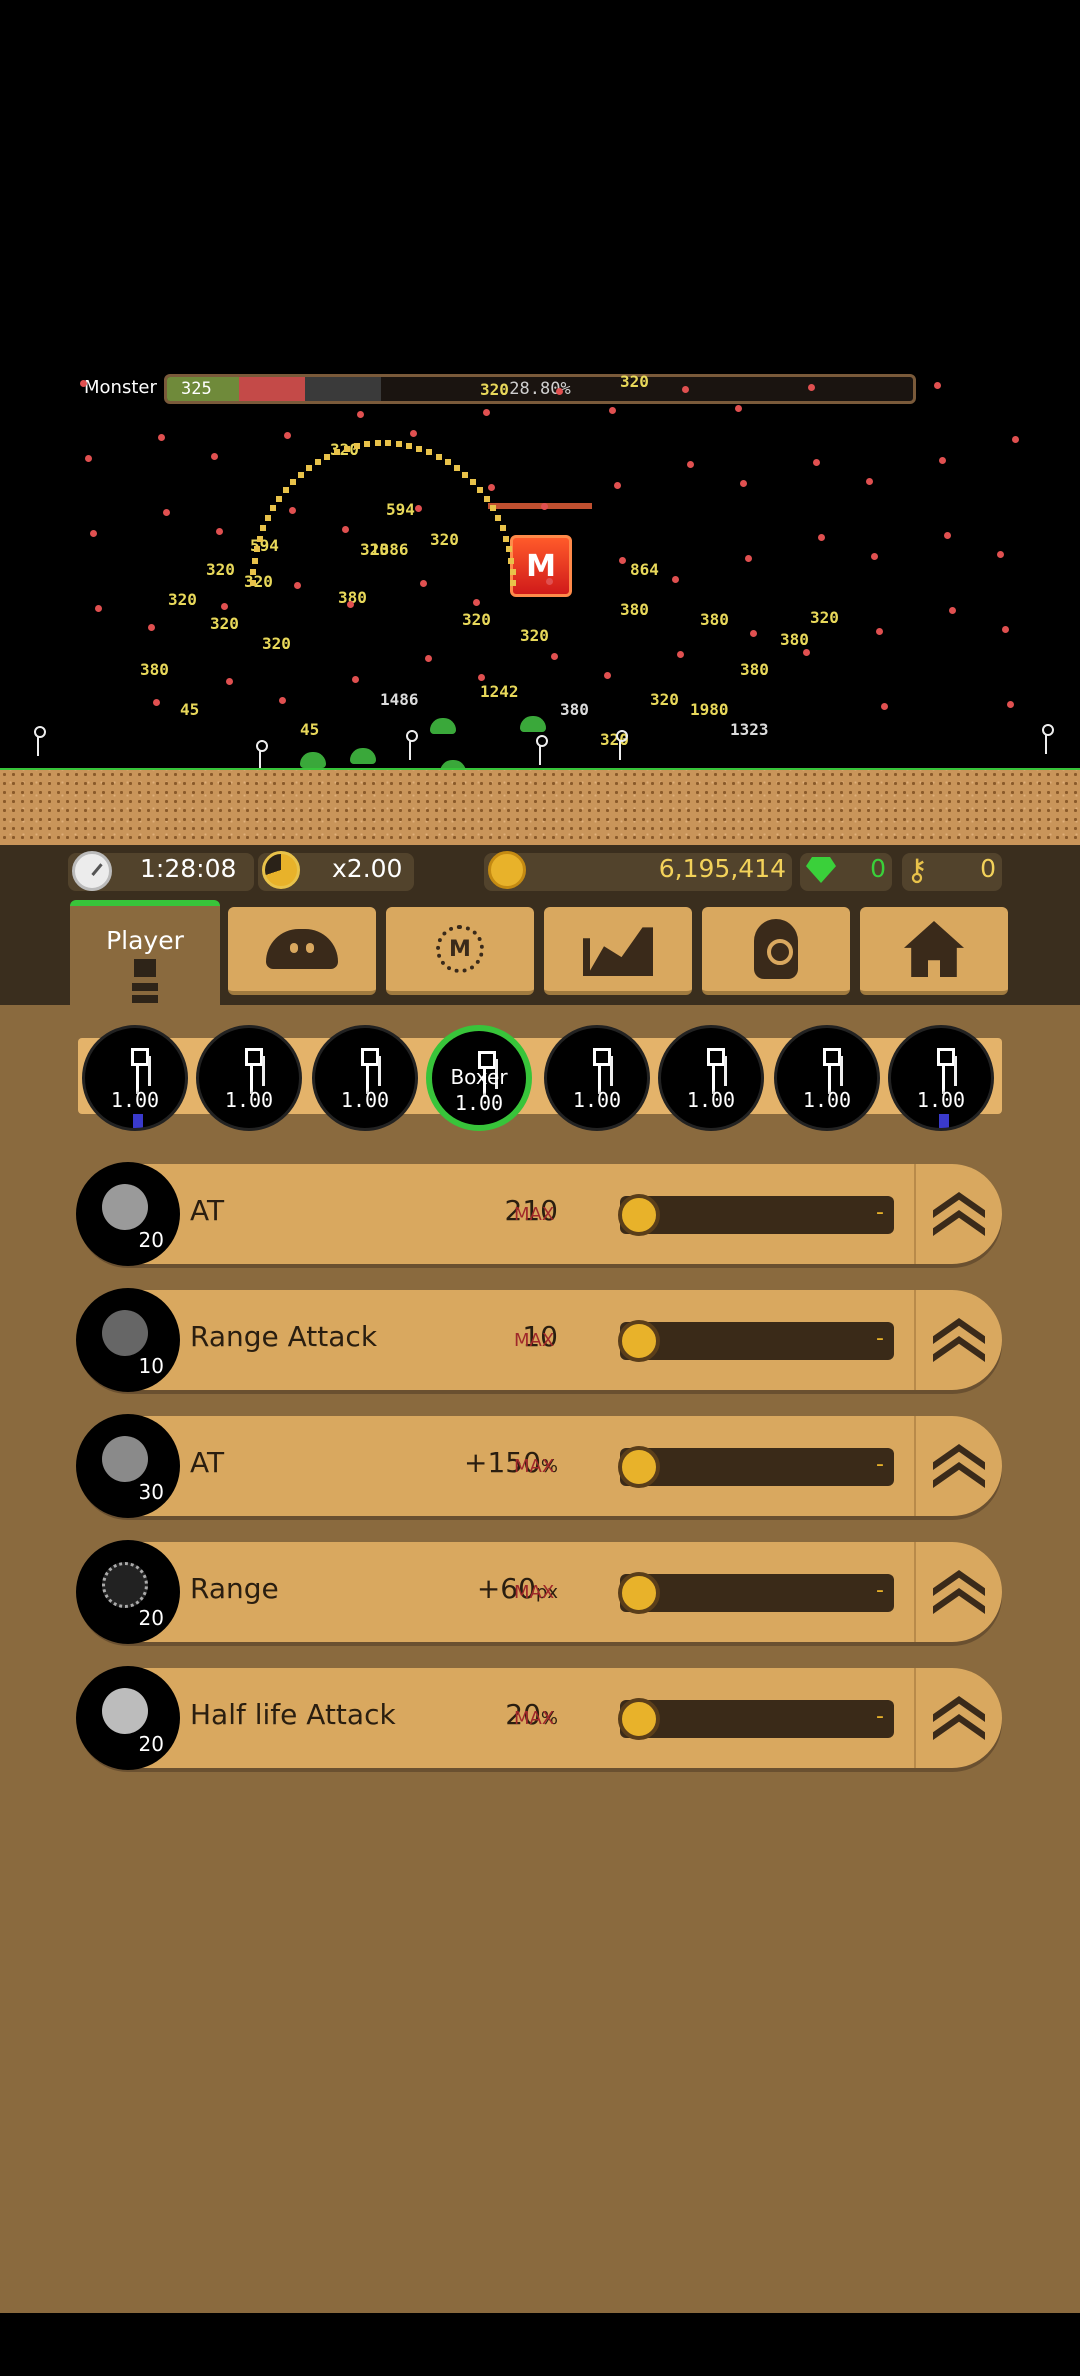  I want to click on fist-icon: 20, so click(128, 1214).